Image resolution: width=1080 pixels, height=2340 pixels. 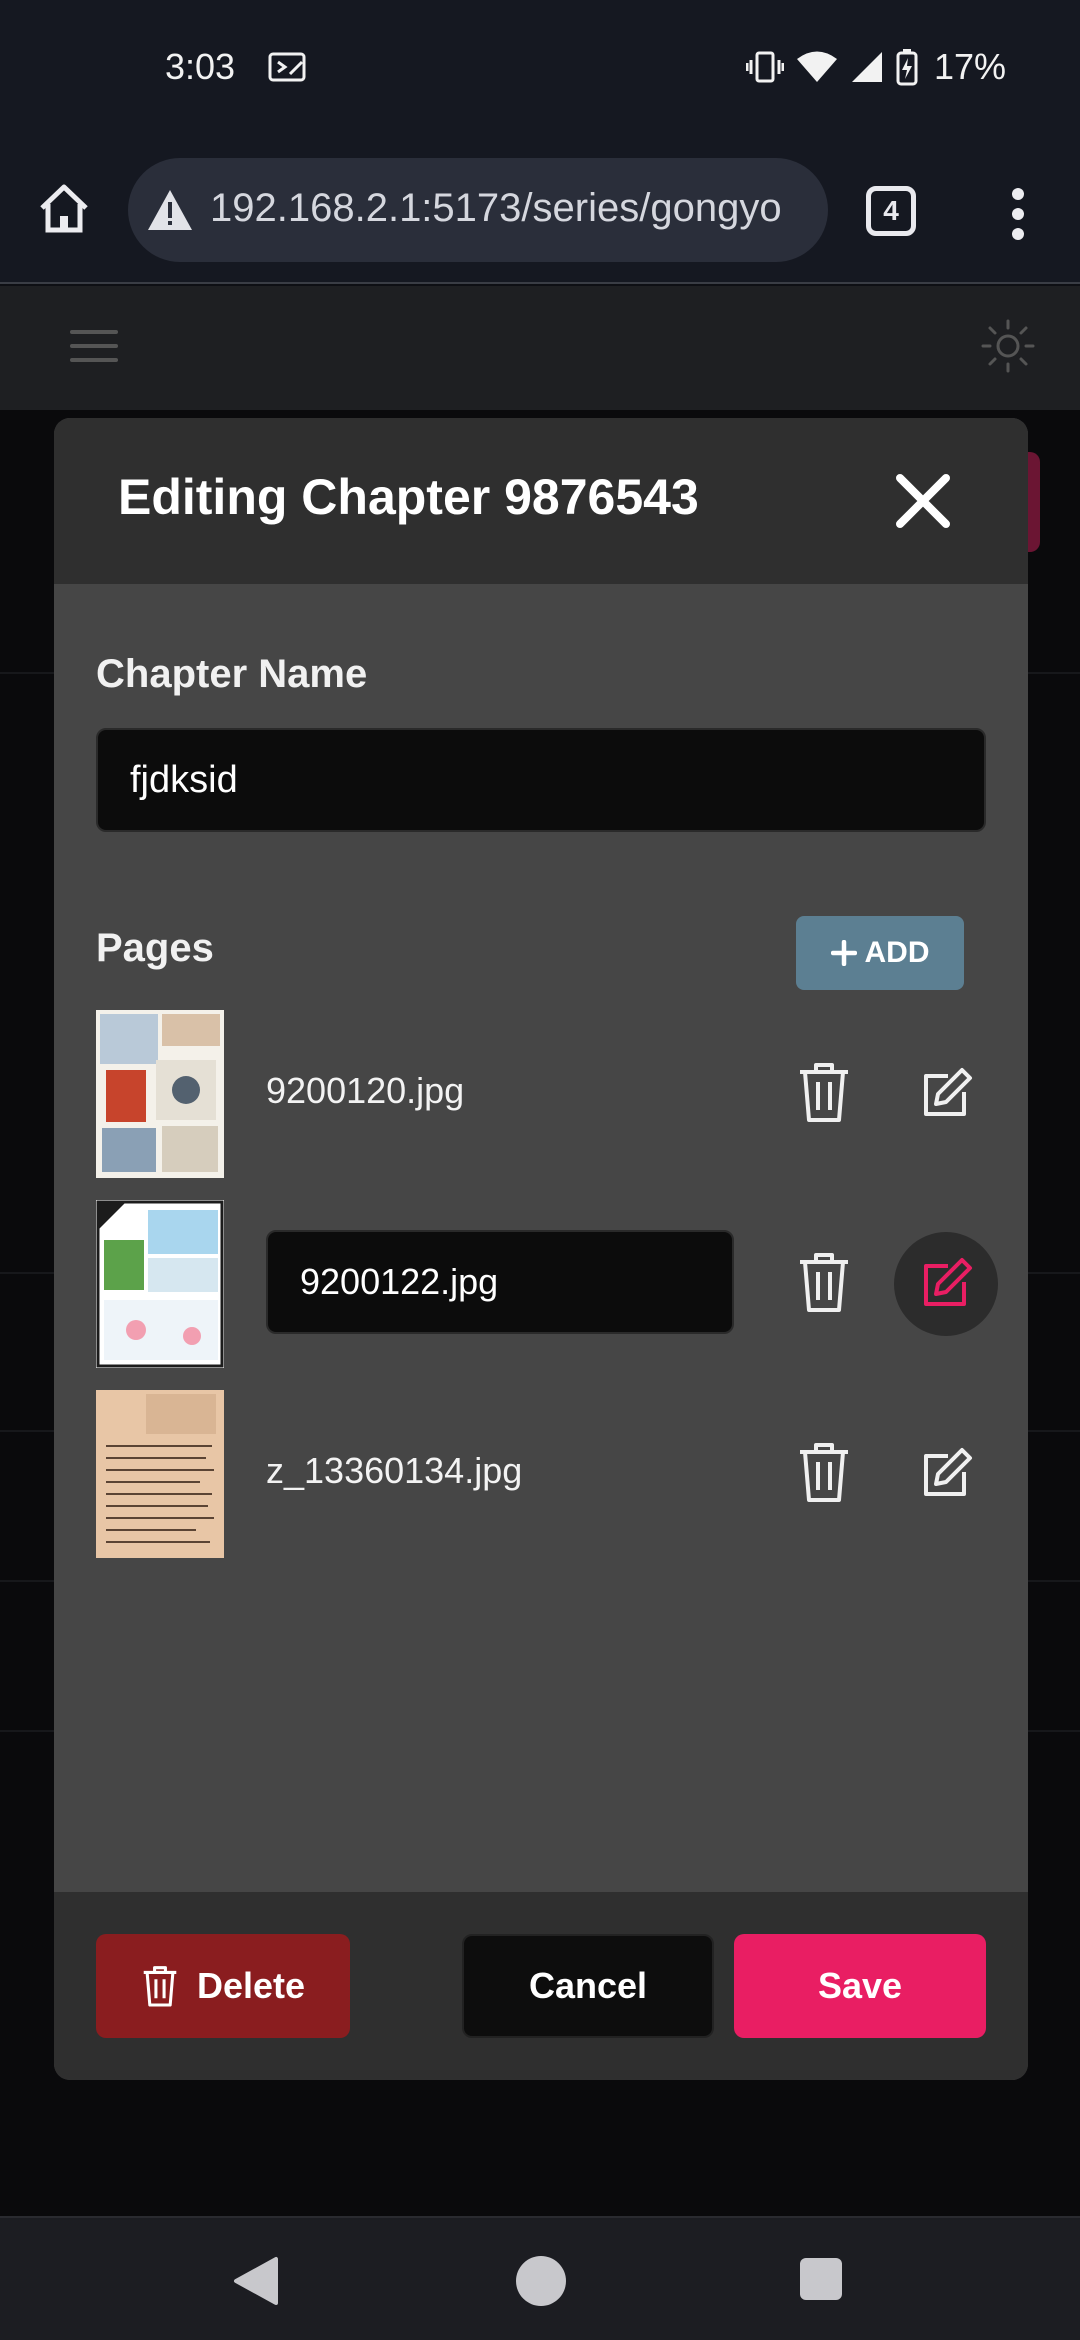 What do you see at coordinates (170, 210) in the screenshot?
I see `warning-icon` at bounding box center [170, 210].